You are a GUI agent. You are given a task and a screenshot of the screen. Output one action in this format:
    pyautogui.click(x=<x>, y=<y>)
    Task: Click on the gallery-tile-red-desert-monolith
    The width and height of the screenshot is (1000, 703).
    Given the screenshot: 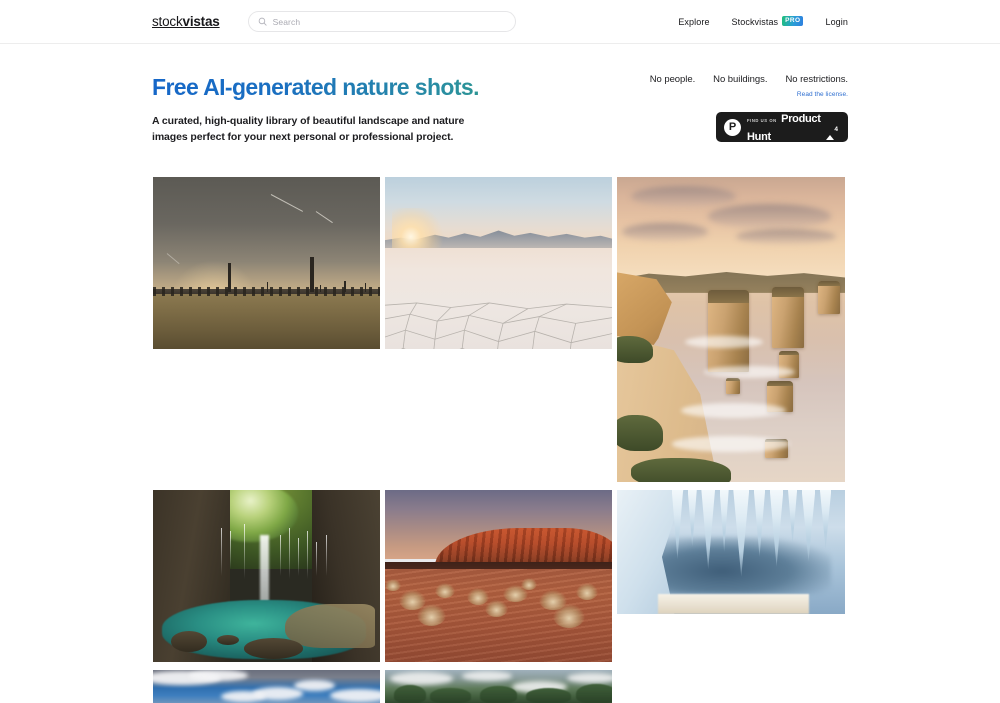 What is the action you would take?
    pyautogui.click(x=498, y=576)
    